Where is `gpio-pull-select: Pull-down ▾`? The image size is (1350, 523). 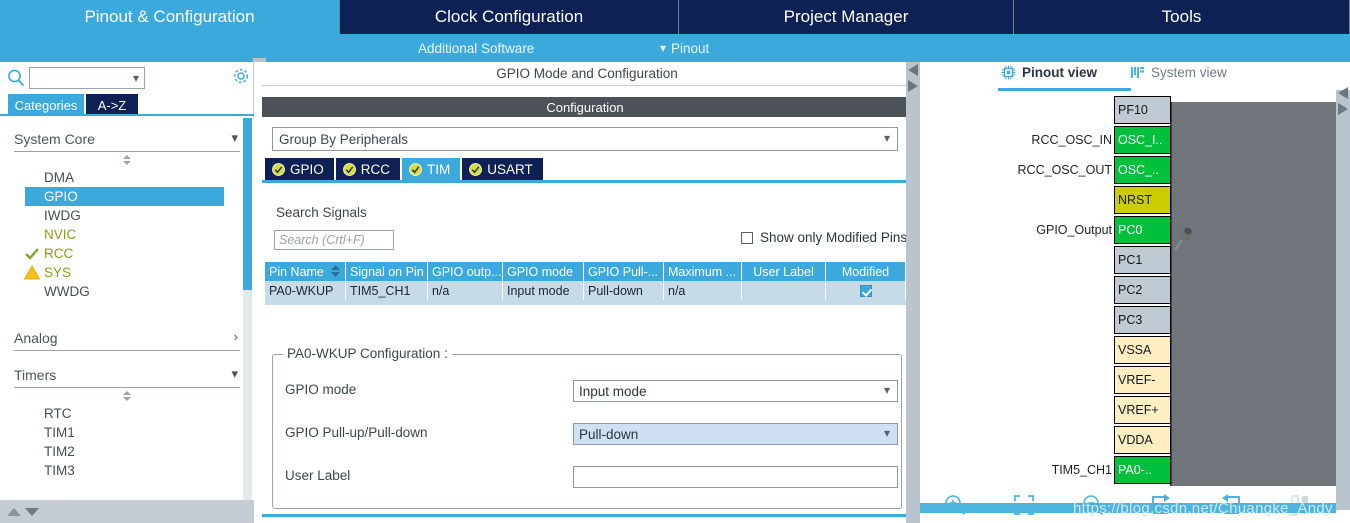 gpio-pull-select: Pull-down ▾ is located at coordinates (735, 434).